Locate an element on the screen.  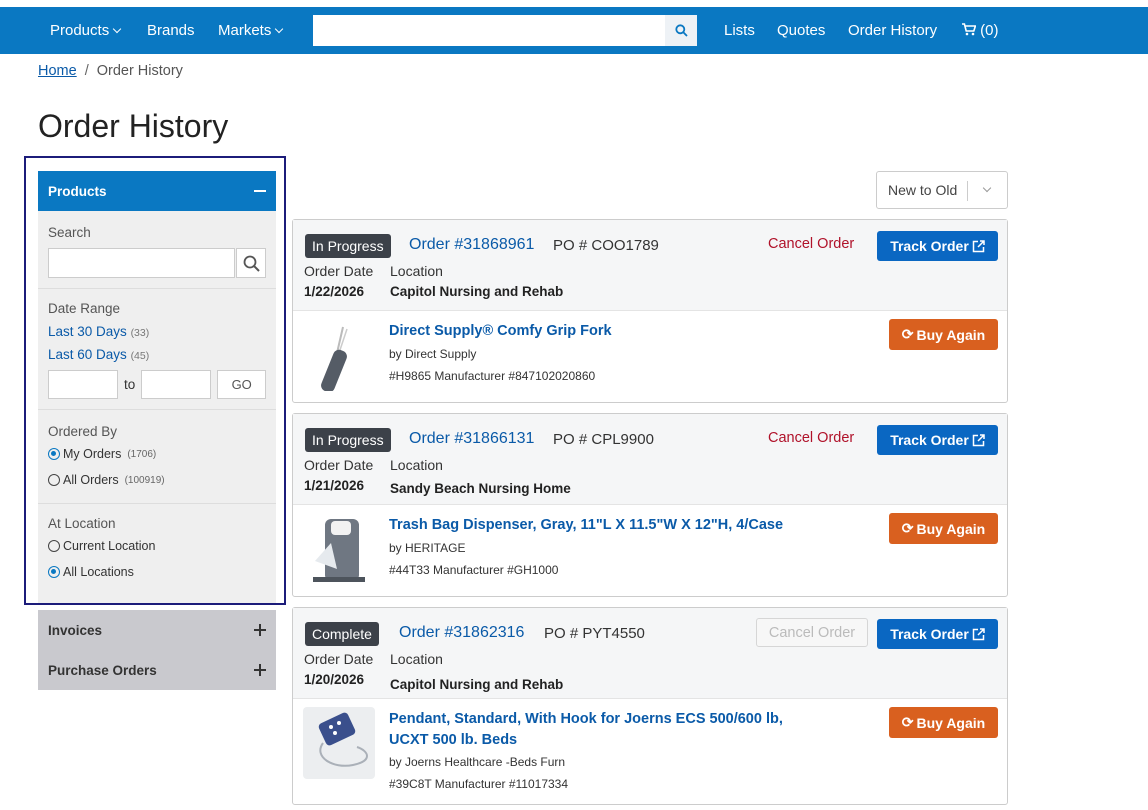
sort-select: New to Old is located at coordinates (942, 190).